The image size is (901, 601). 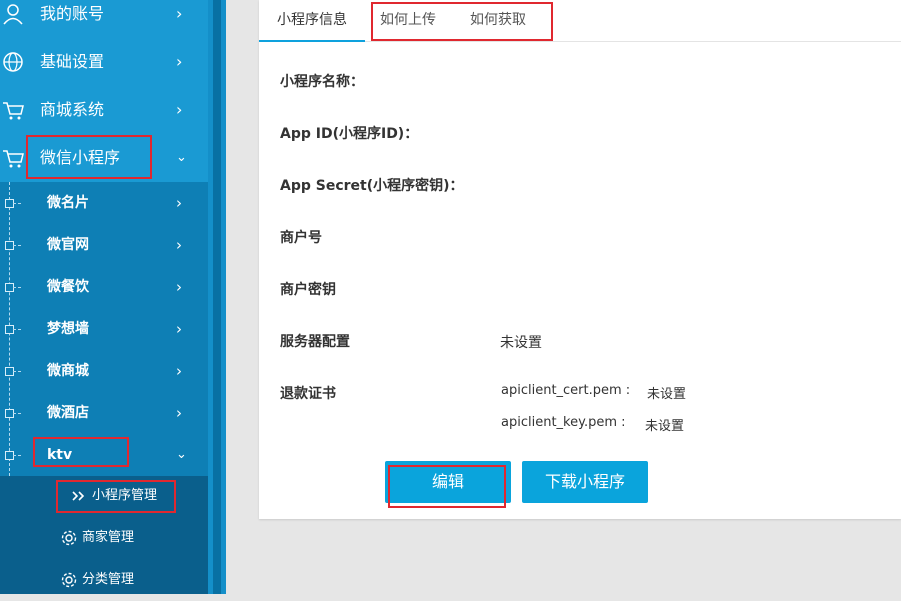 What do you see at coordinates (665, 426) in the screenshot?
I see `key-file-status: 未设置` at bounding box center [665, 426].